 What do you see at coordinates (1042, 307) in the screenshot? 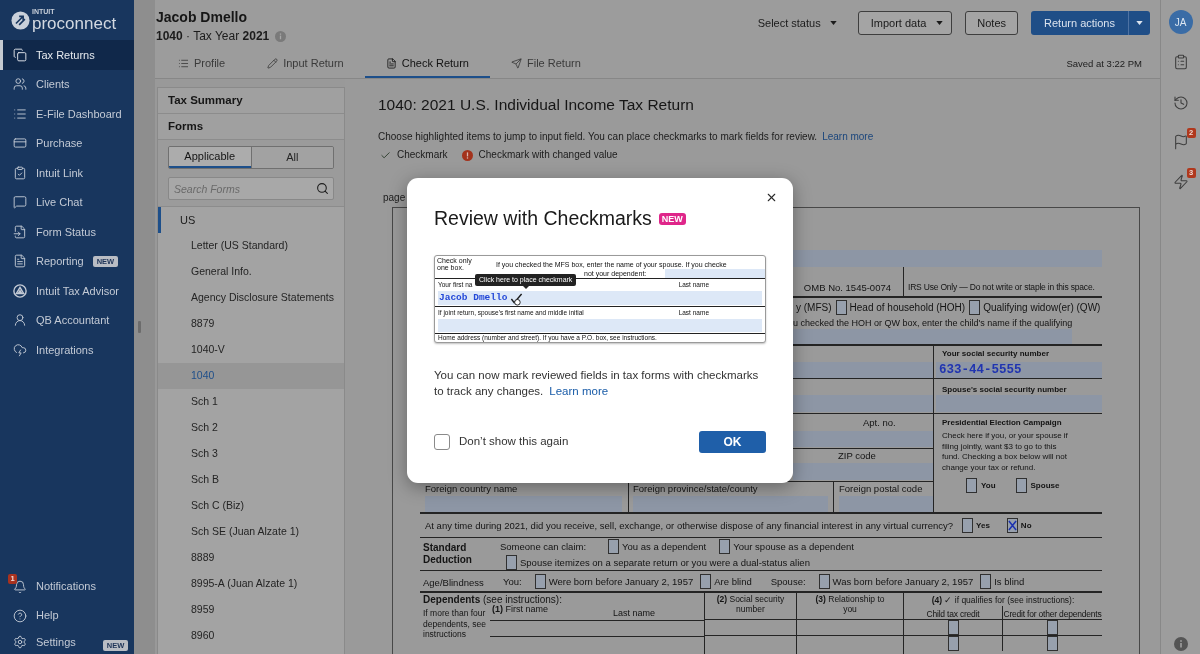
I see `form-text: Qualifying widow(er) (QW)` at bounding box center [1042, 307].